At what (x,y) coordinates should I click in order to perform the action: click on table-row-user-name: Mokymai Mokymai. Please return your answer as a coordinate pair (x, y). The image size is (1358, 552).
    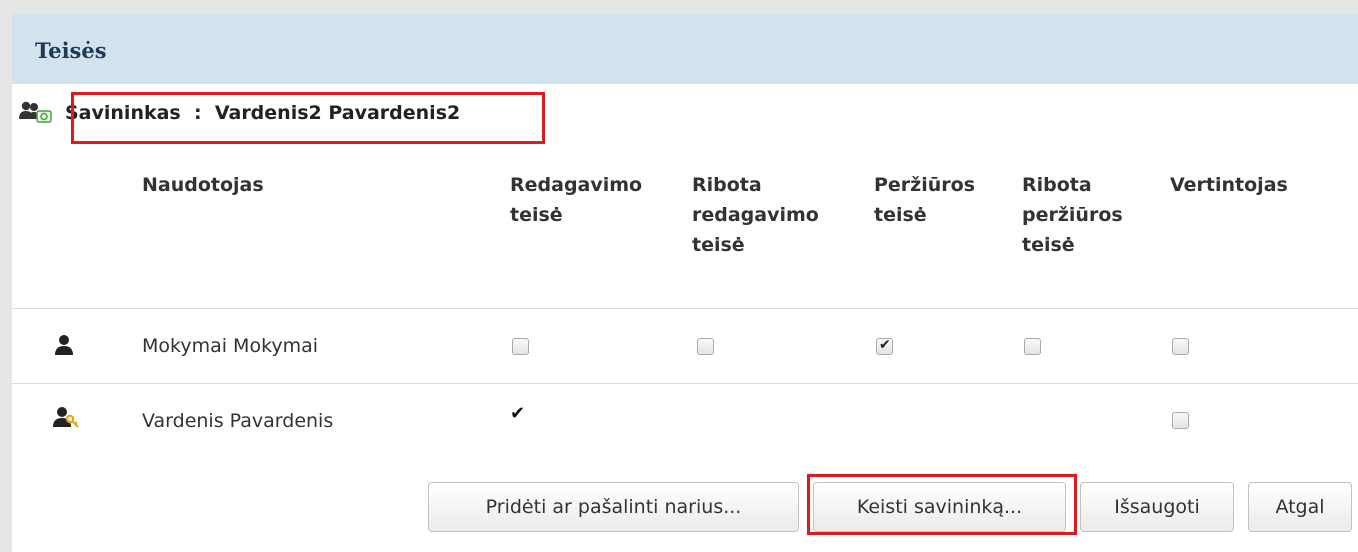
    Looking at the image, I should click on (230, 346).